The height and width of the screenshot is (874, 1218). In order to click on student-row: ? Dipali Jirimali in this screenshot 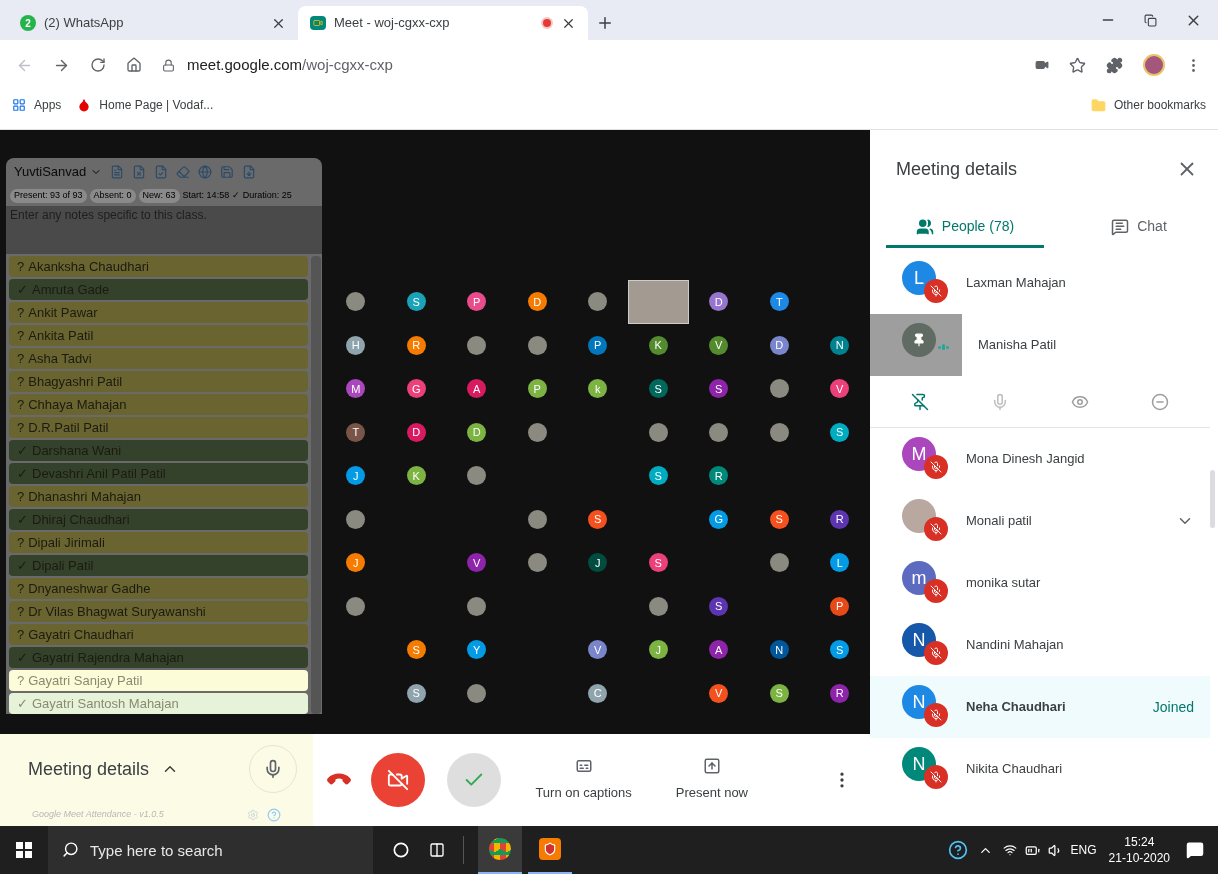, I will do `click(158, 542)`.